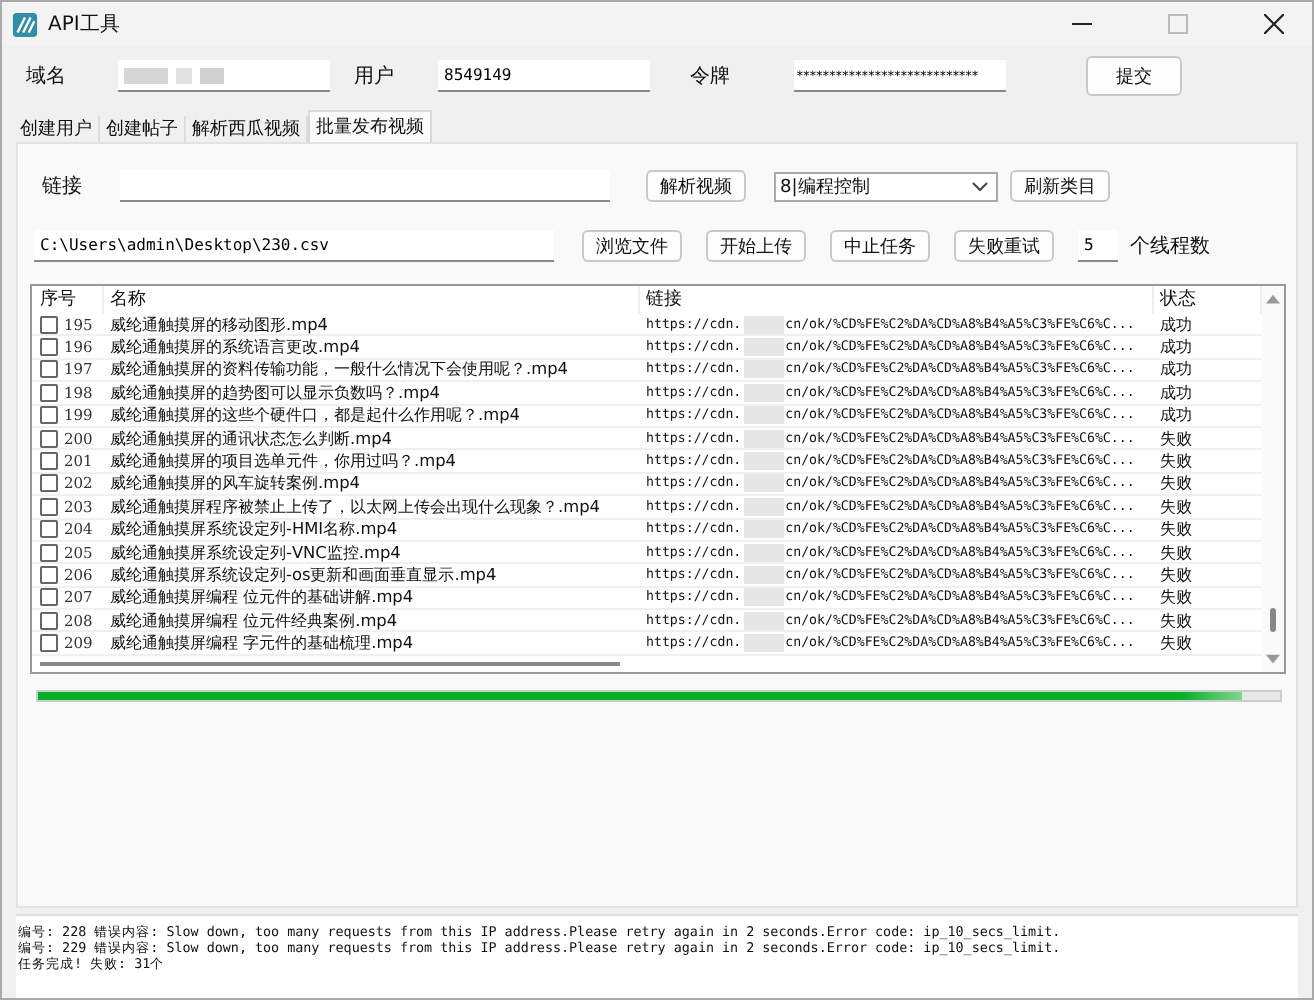 The width and height of the screenshot is (1314, 1000). What do you see at coordinates (315, 415) in the screenshot?
I see `file-name-cell-text: 威纶通触摸屏的这些个硬件口，都是起什么作用呢？.mp4` at bounding box center [315, 415].